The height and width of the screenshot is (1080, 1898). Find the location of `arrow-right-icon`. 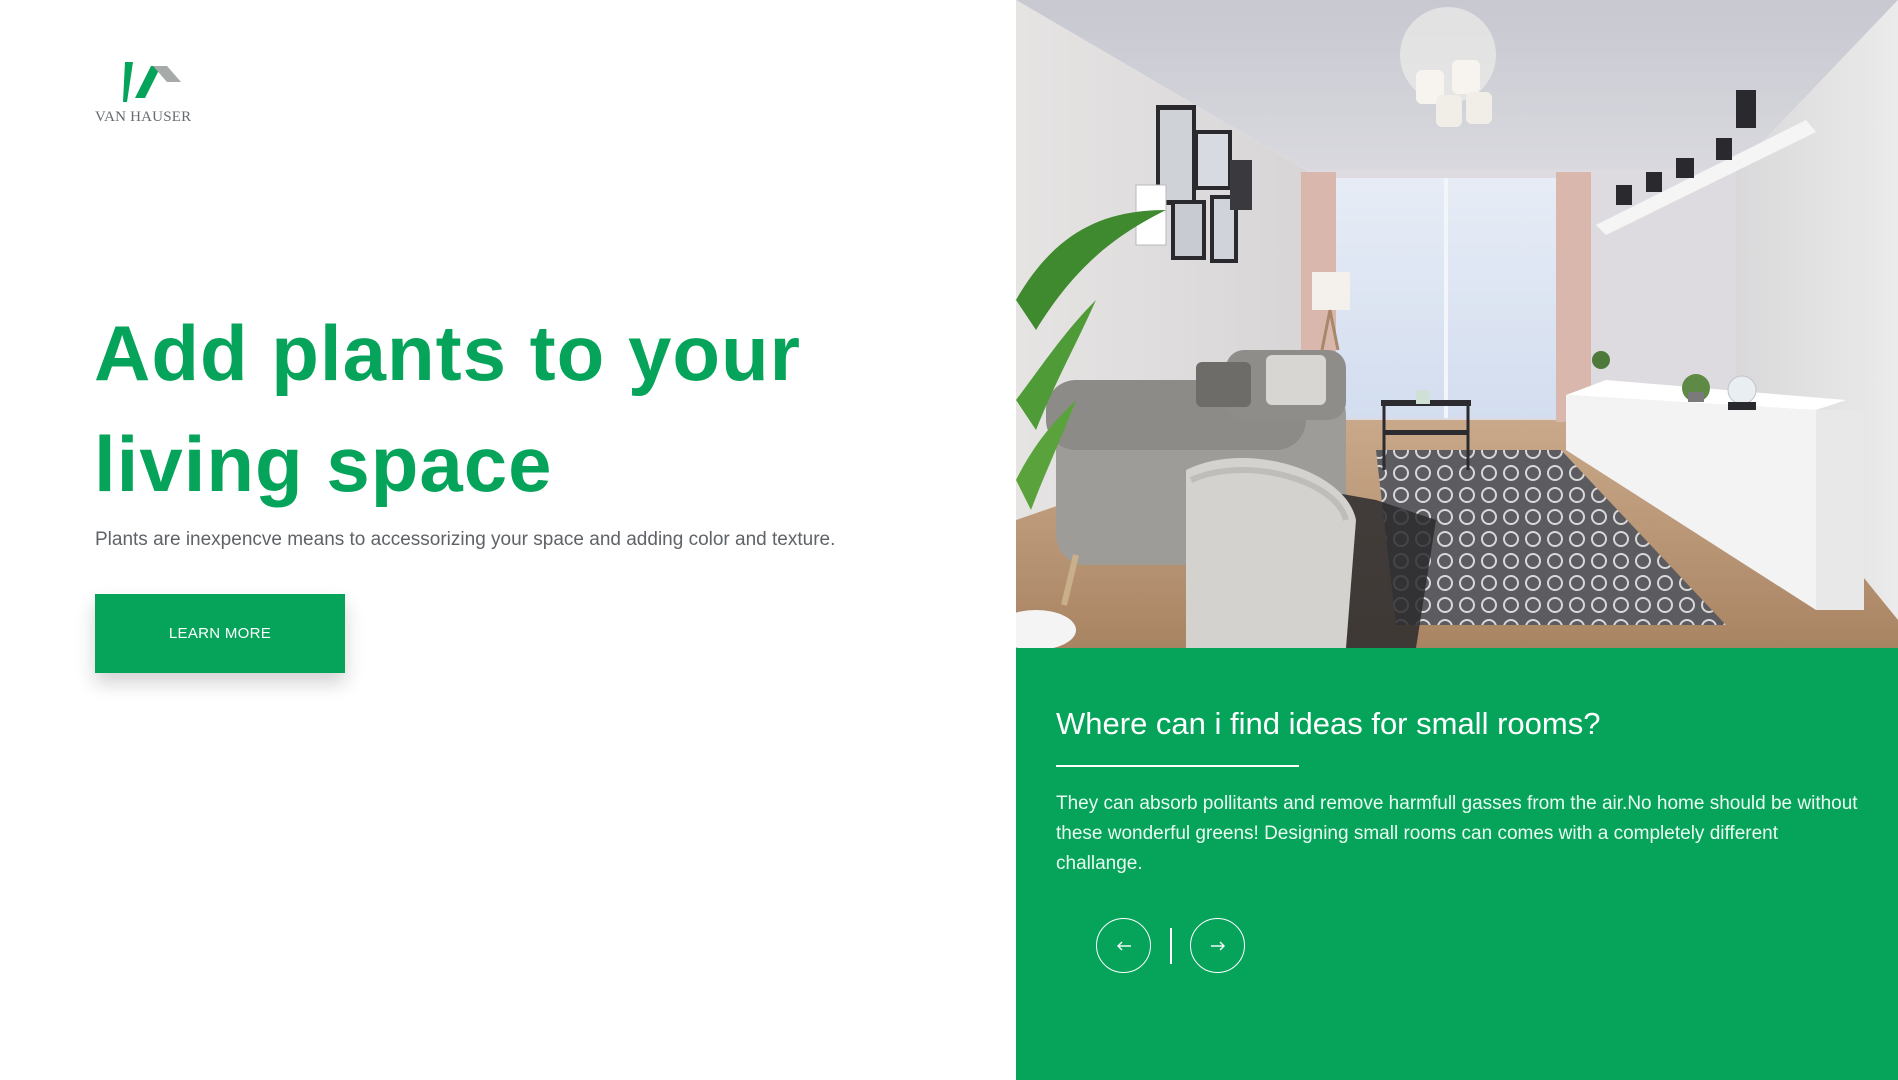

arrow-right-icon is located at coordinates (1217, 945).